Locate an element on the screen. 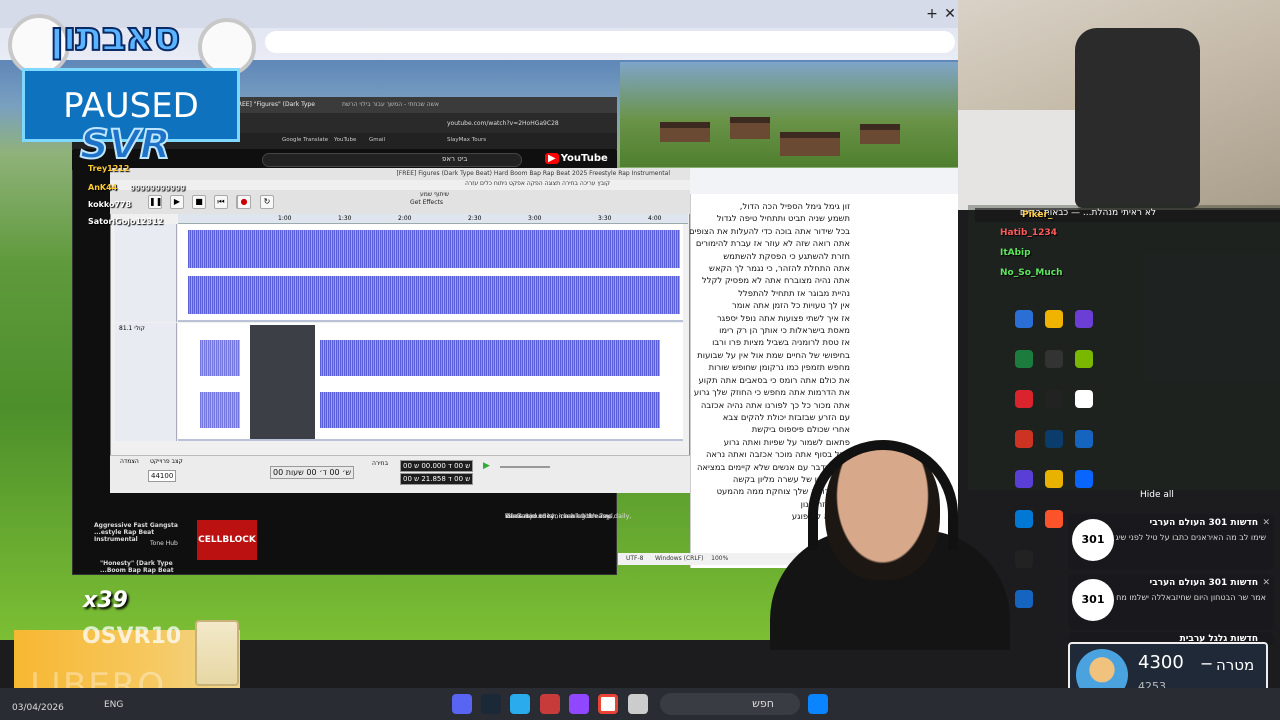 Image resolution: width=1280 pixels, height=720 pixels. promo-code: OSVR10 is located at coordinates (132, 636).